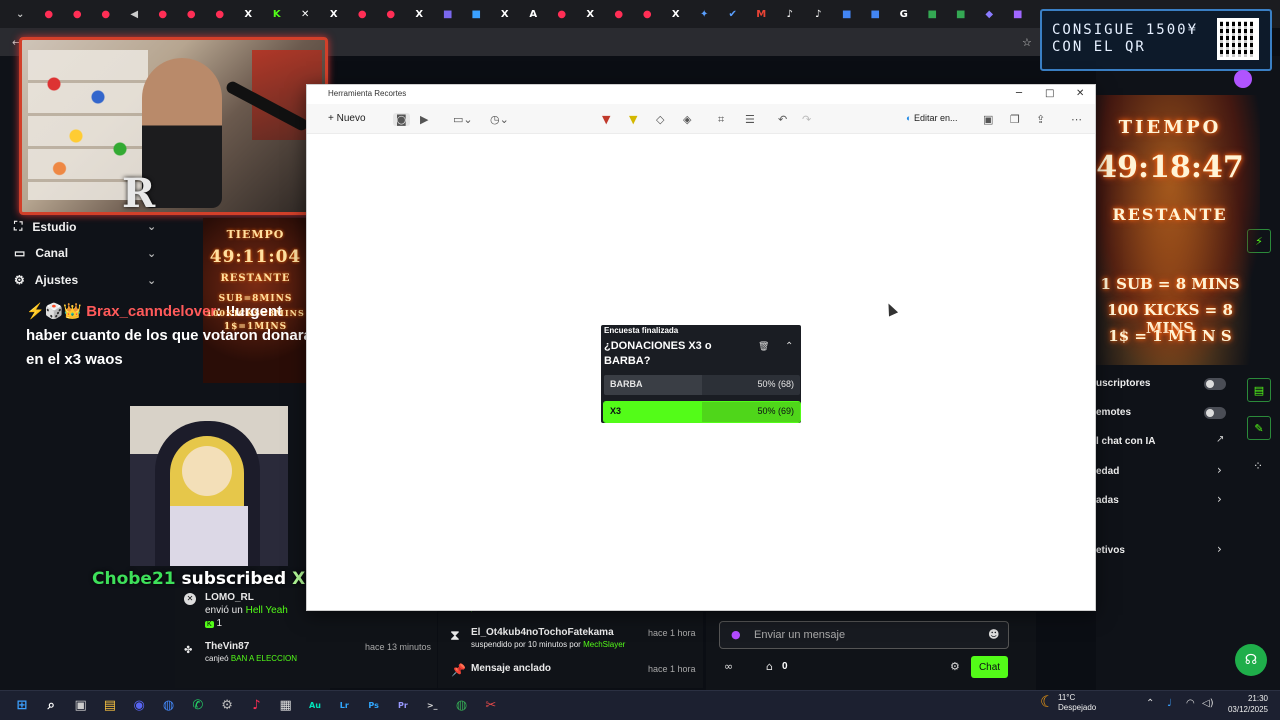 The width and height of the screenshot is (1280, 720). I want to click on new-snip-button: + Nuevo, so click(347, 118).